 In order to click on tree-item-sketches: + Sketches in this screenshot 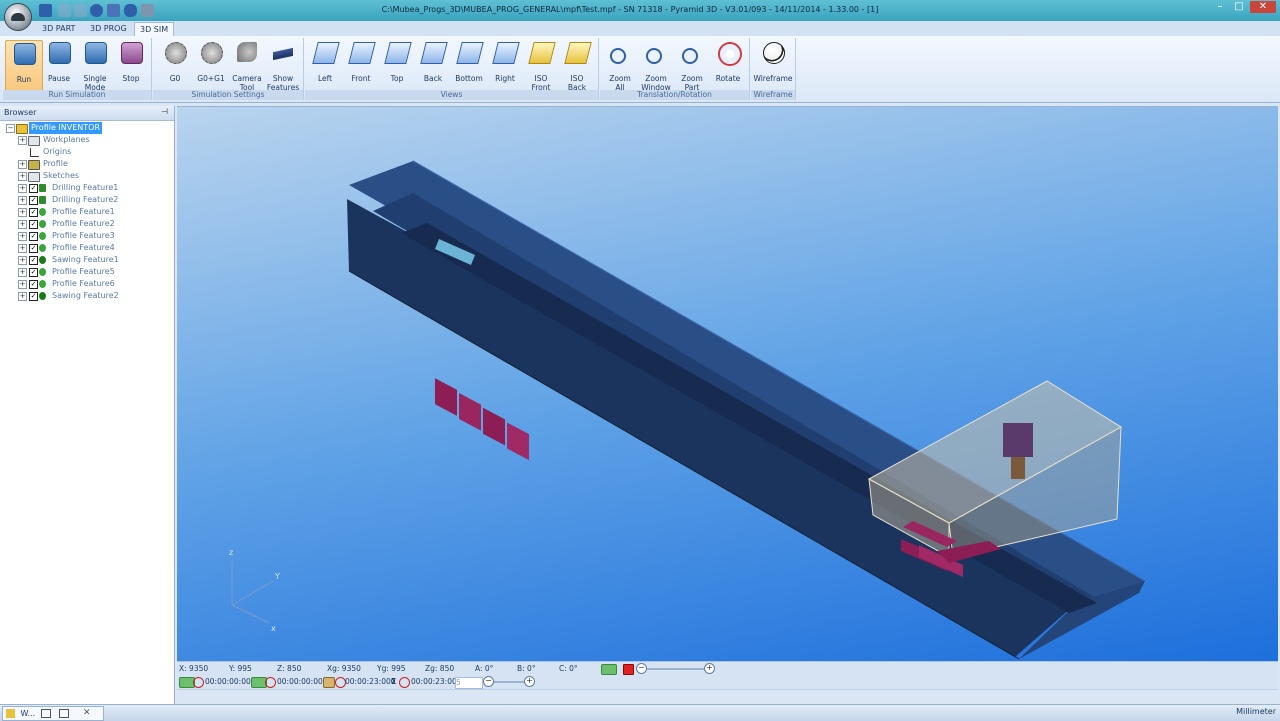, I will do `click(85, 176)`.